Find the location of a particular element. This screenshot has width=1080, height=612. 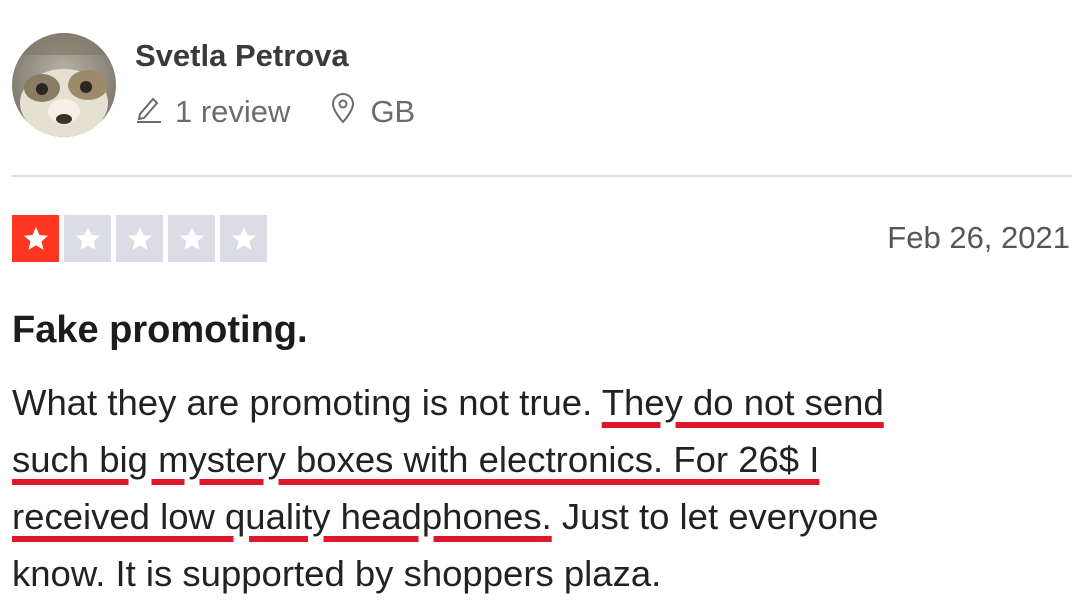

divider is located at coordinates (542, 176).